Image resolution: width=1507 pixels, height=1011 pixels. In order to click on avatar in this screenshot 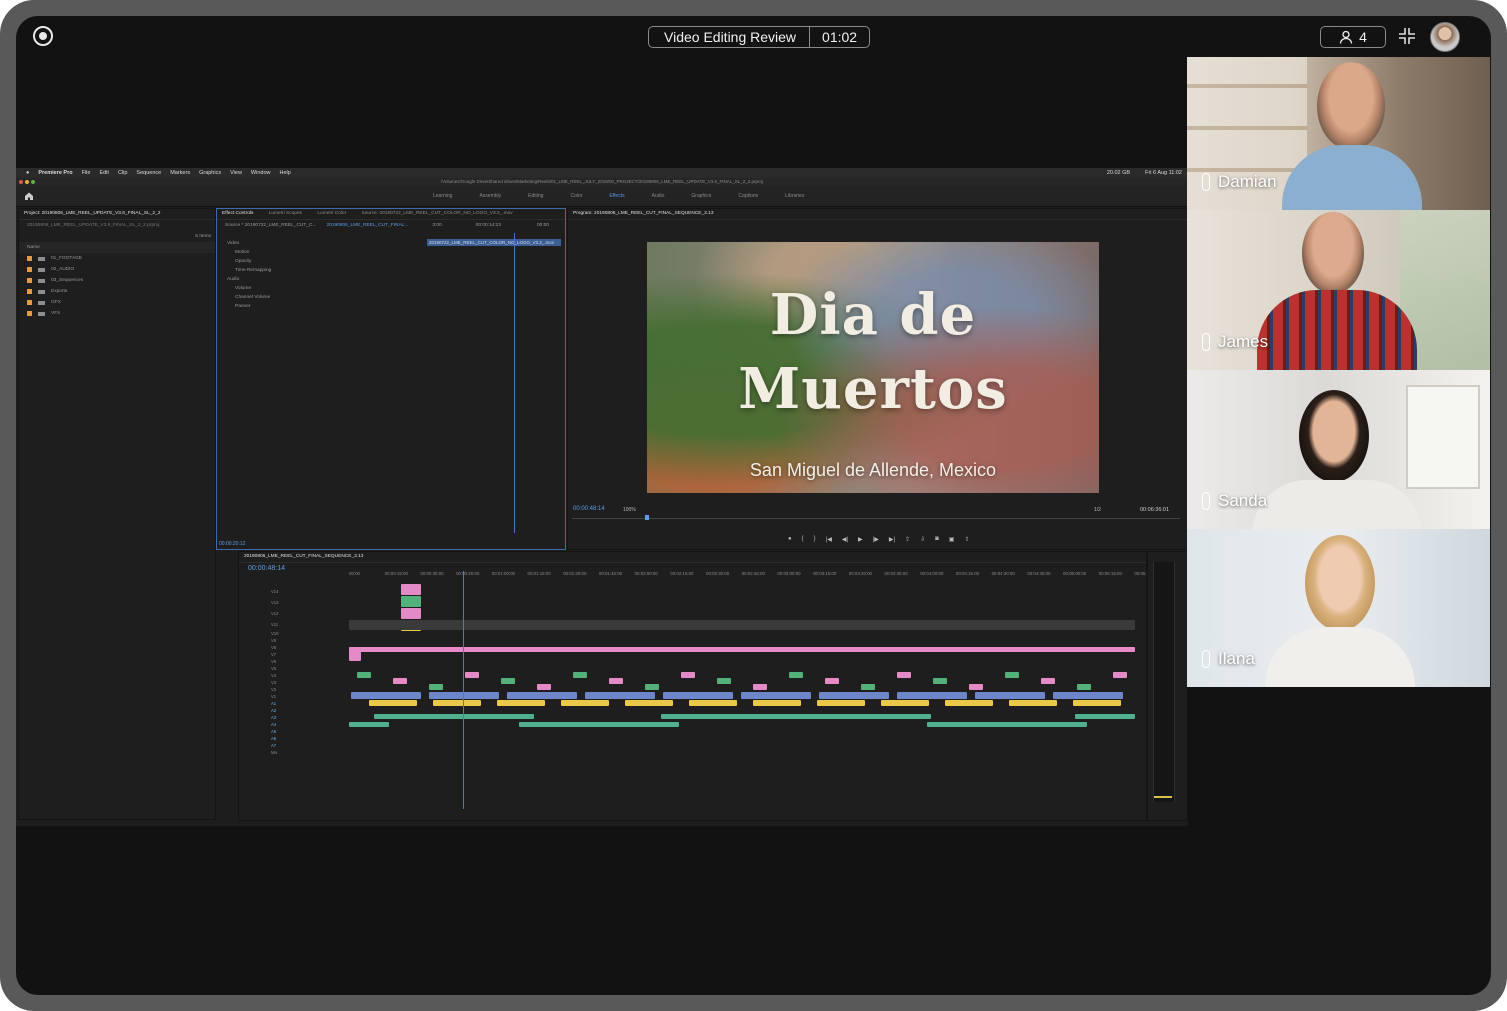, I will do `click(1445, 37)`.